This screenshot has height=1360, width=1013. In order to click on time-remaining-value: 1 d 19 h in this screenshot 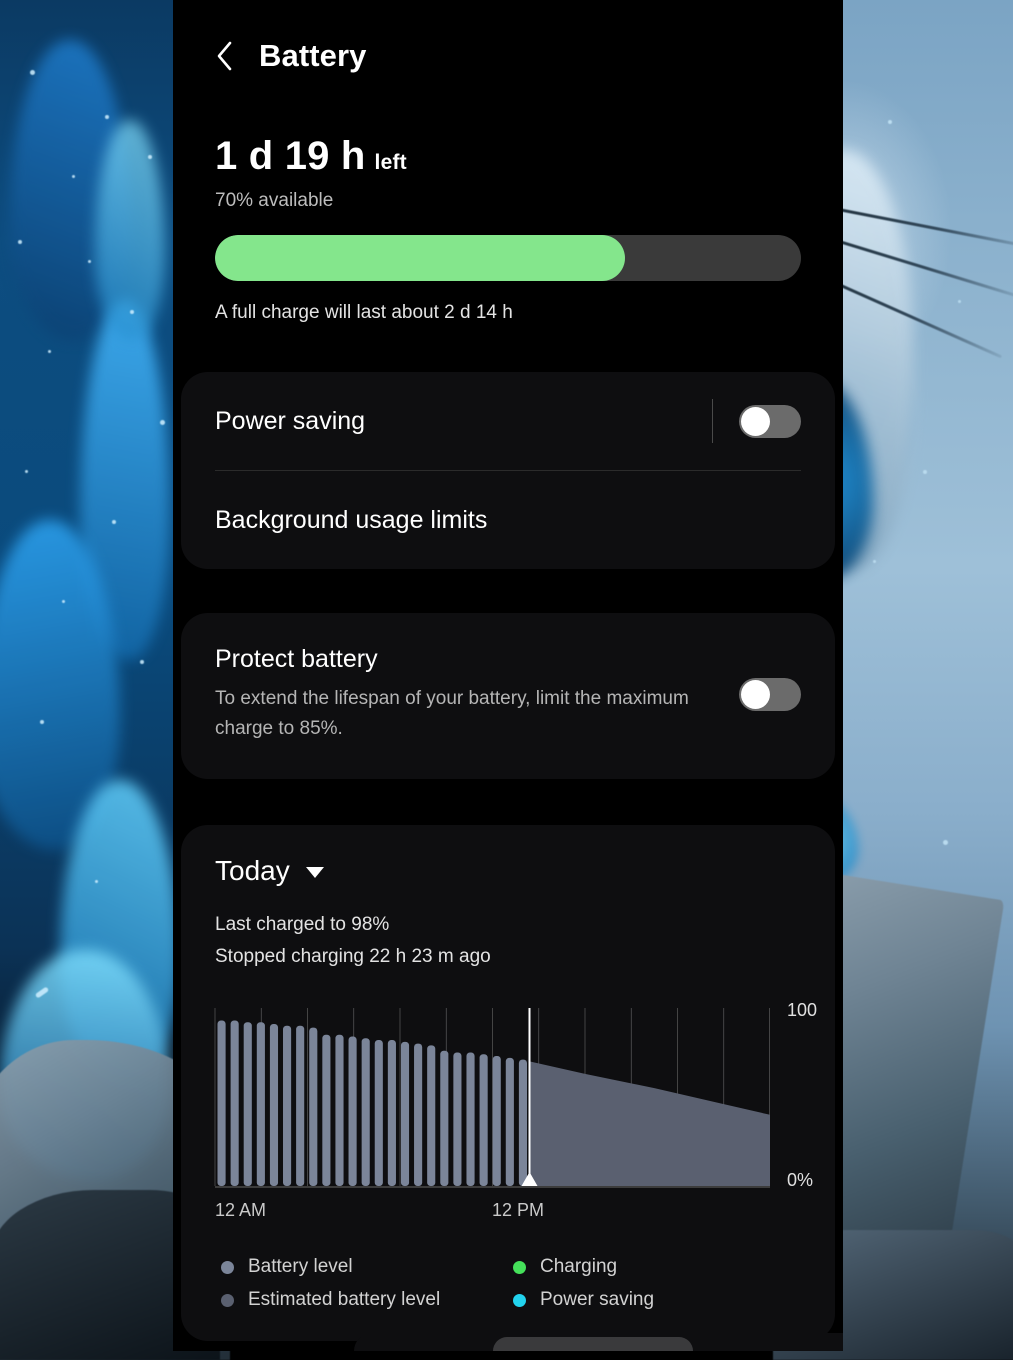, I will do `click(290, 156)`.